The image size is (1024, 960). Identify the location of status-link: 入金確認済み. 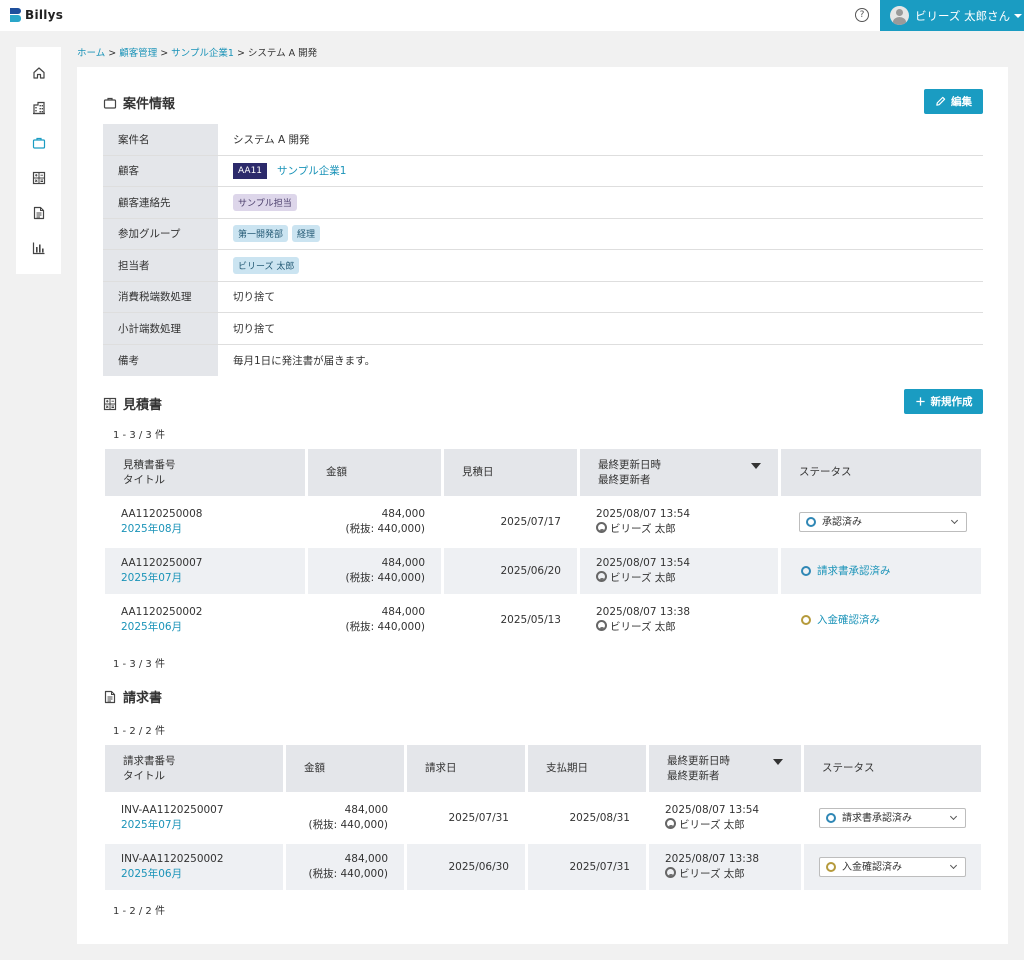
(890, 620).